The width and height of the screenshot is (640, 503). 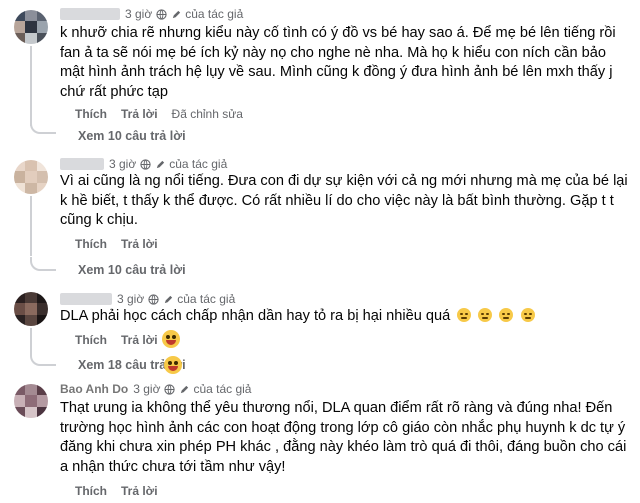 I want to click on comment-meta: Bao Anh Do 3 giờ của tác giả, so click(x=155, y=389).